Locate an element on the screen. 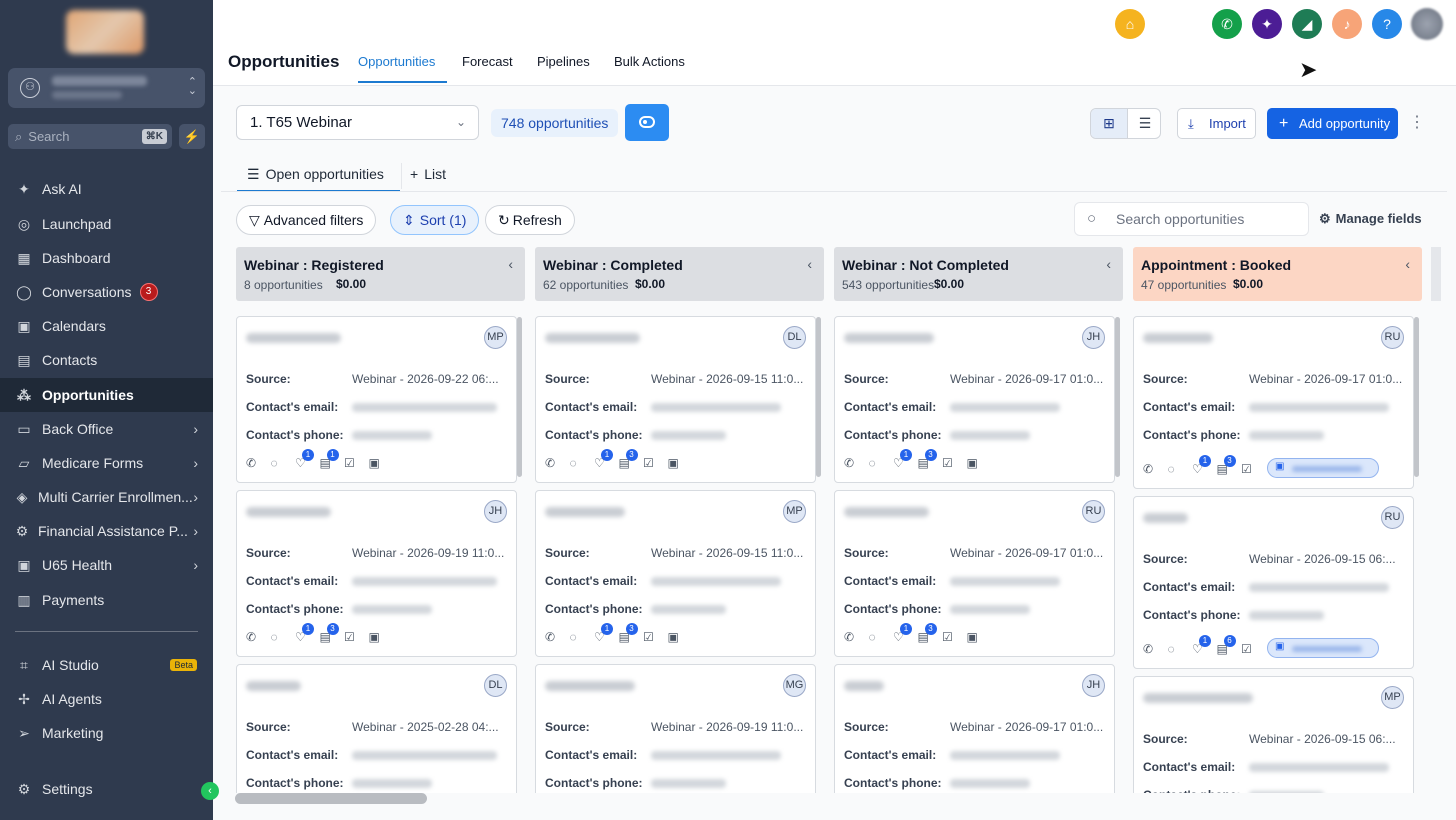 This screenshot has height=820, width=1456. user-avatar is located at coordinates (1427, 24).